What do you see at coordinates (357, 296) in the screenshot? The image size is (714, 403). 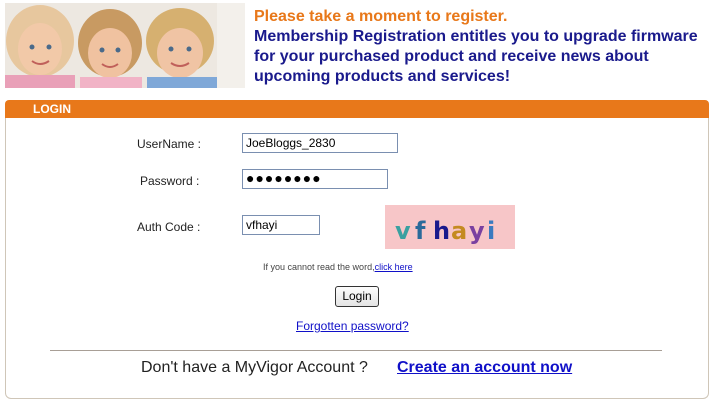 I see `login-button: Login` at bounding box center [357, 296].